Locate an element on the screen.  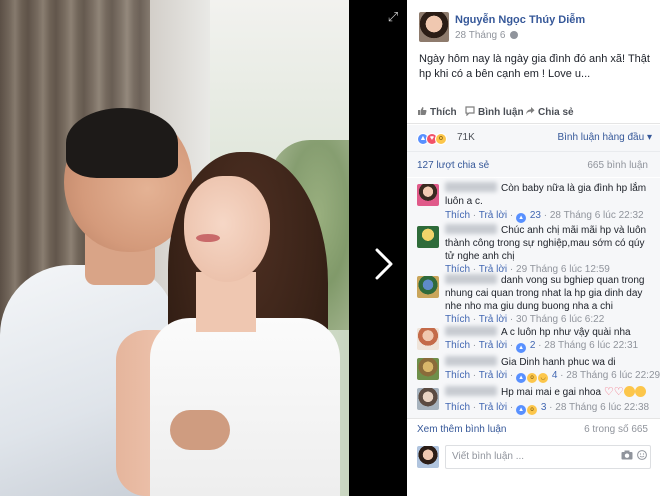
post-actions: Thích Bình luận Chia sẻ is located at coordinates (533, 113).